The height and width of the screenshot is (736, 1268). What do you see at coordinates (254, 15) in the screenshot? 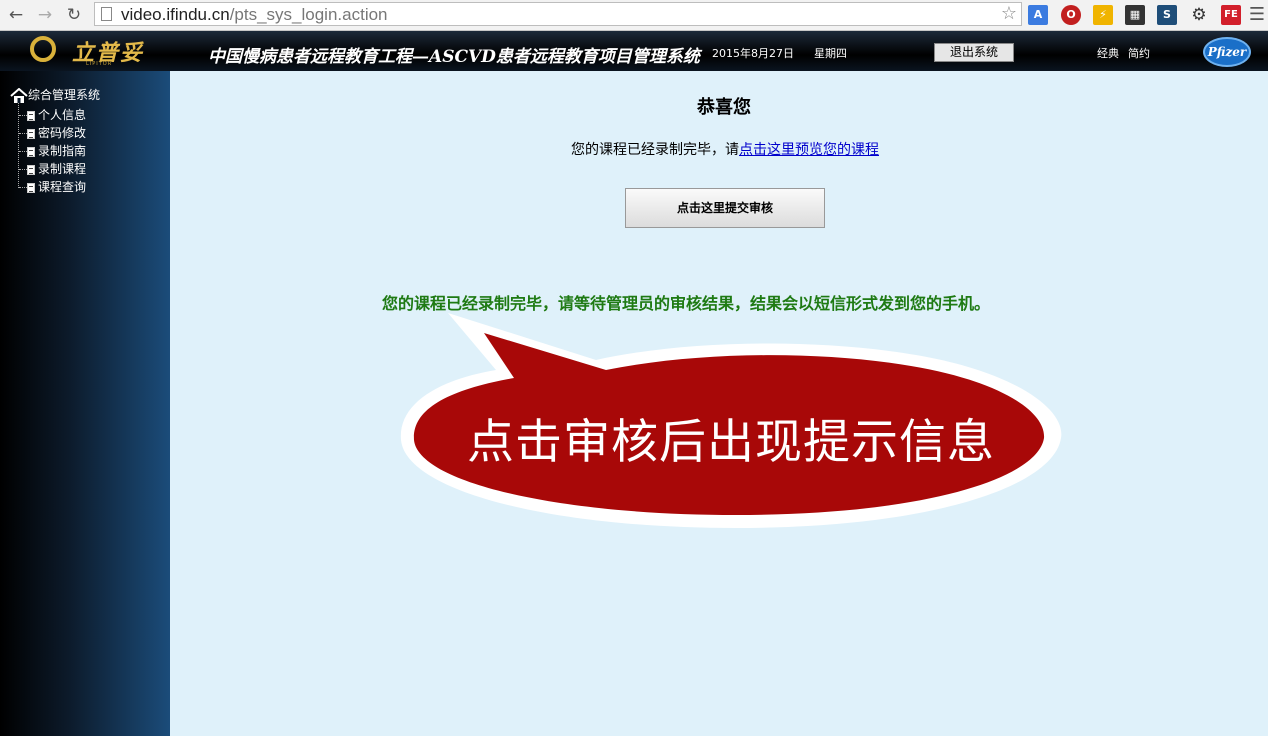
I see `url-text: video.ifindu.cn/pts_sys_login.action` at bounding box center [254, 15].